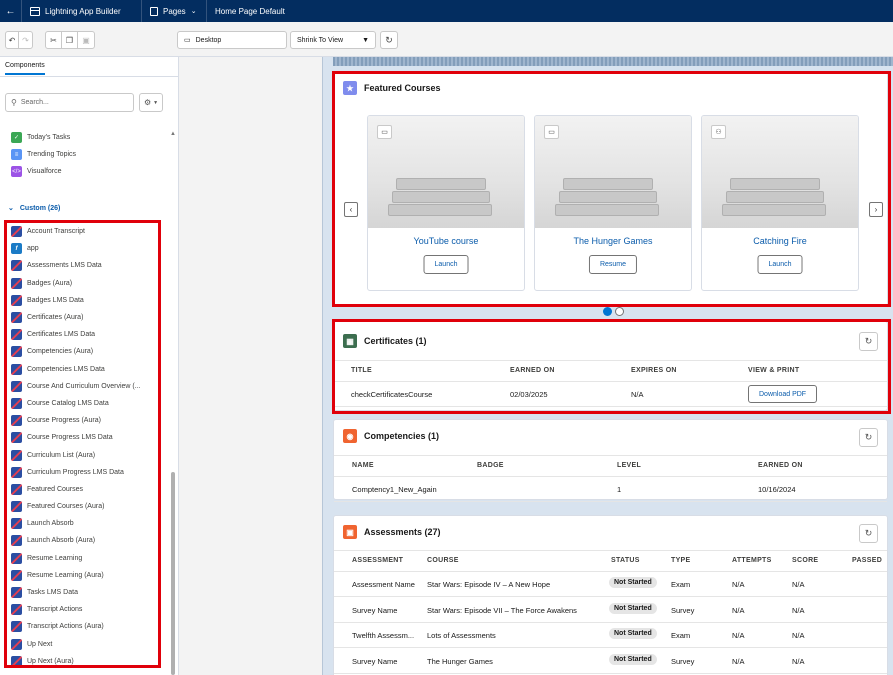 The height and width of the screenshot is (675, 893). I want to click on scroll-up-icon: ▲, so click(173, 134).